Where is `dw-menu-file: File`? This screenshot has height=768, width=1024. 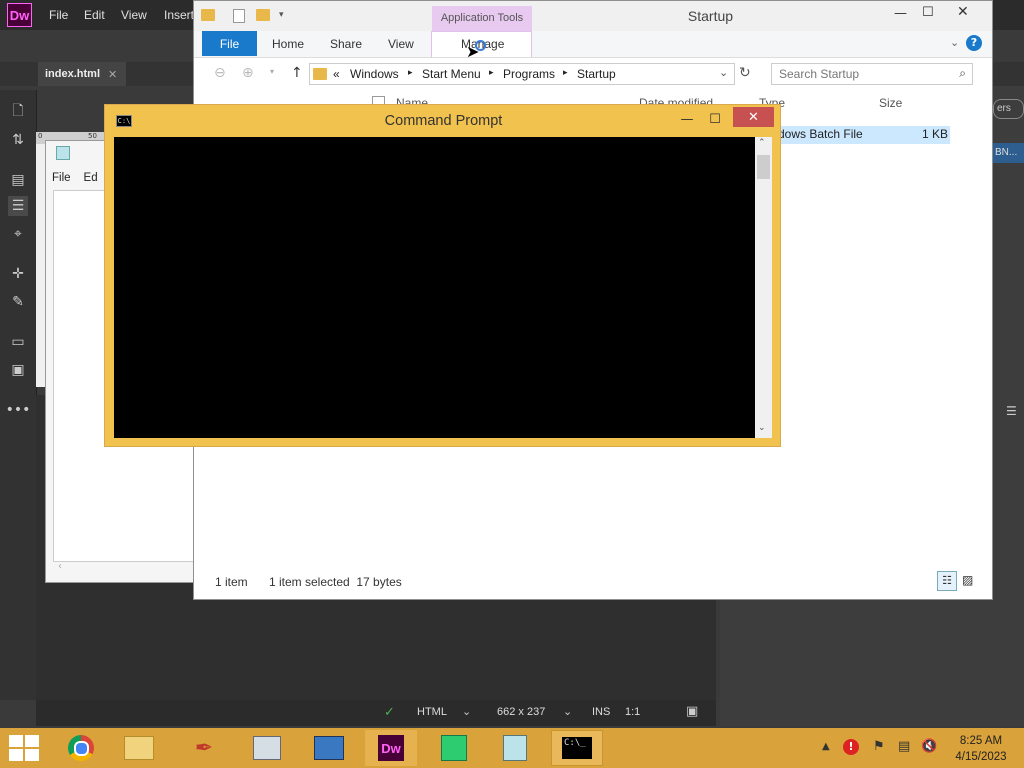
dw-menu-file: File is located at coordinates (58, 15).